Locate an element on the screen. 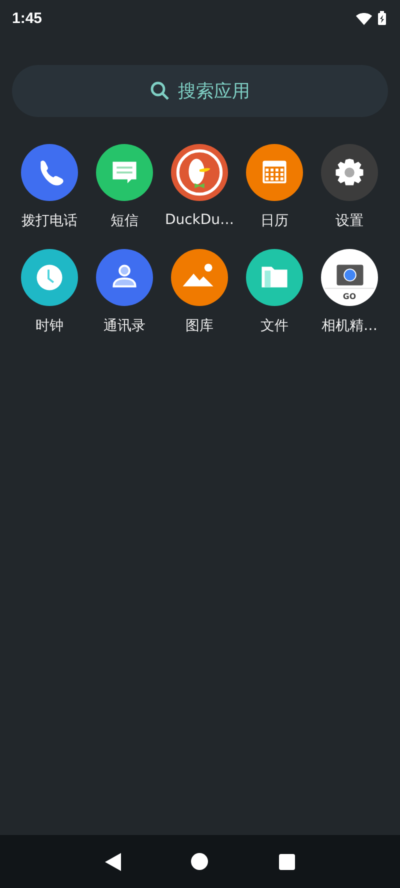 The image size is (400, 888). app-label: 日历 is located at coordinates (274, 221).